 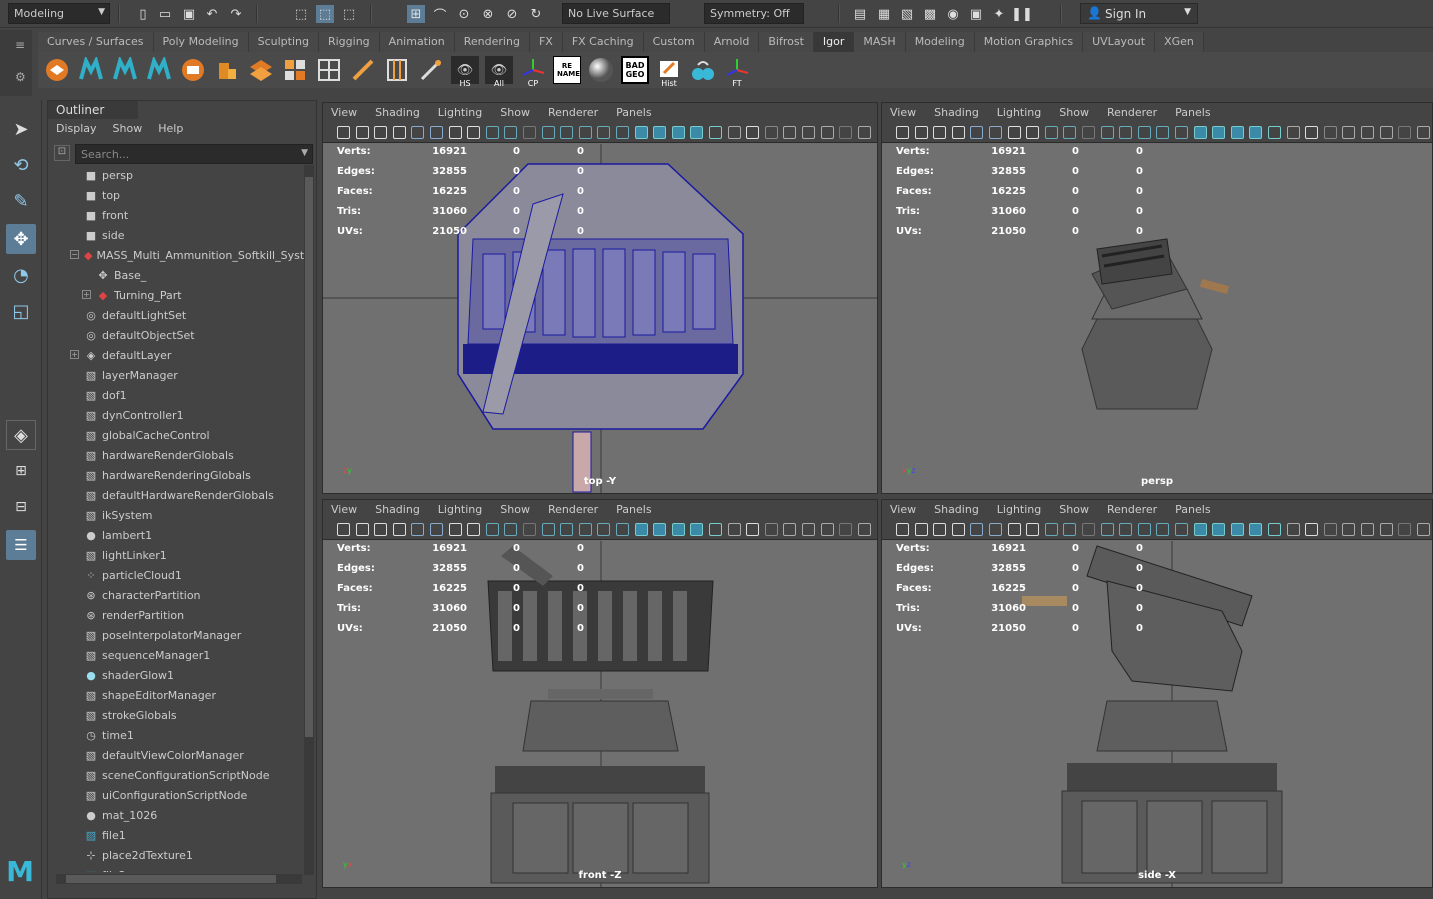 I want to click on paint-select-tool-icon: ✎, so click(x=21, y=201).